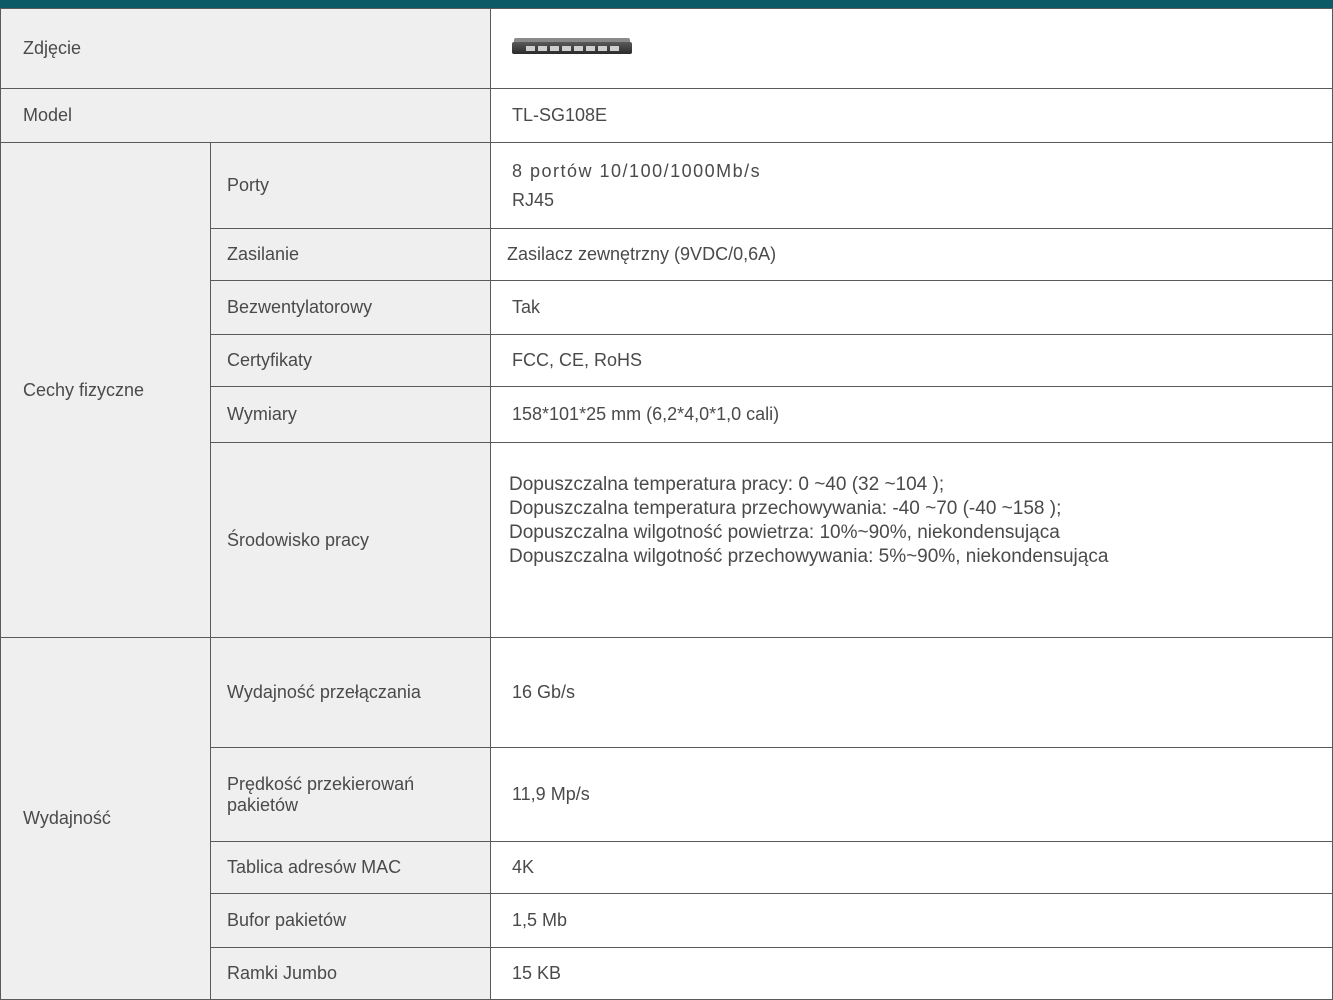  I want to click on fanless-value: Tak, so click(911, 307).